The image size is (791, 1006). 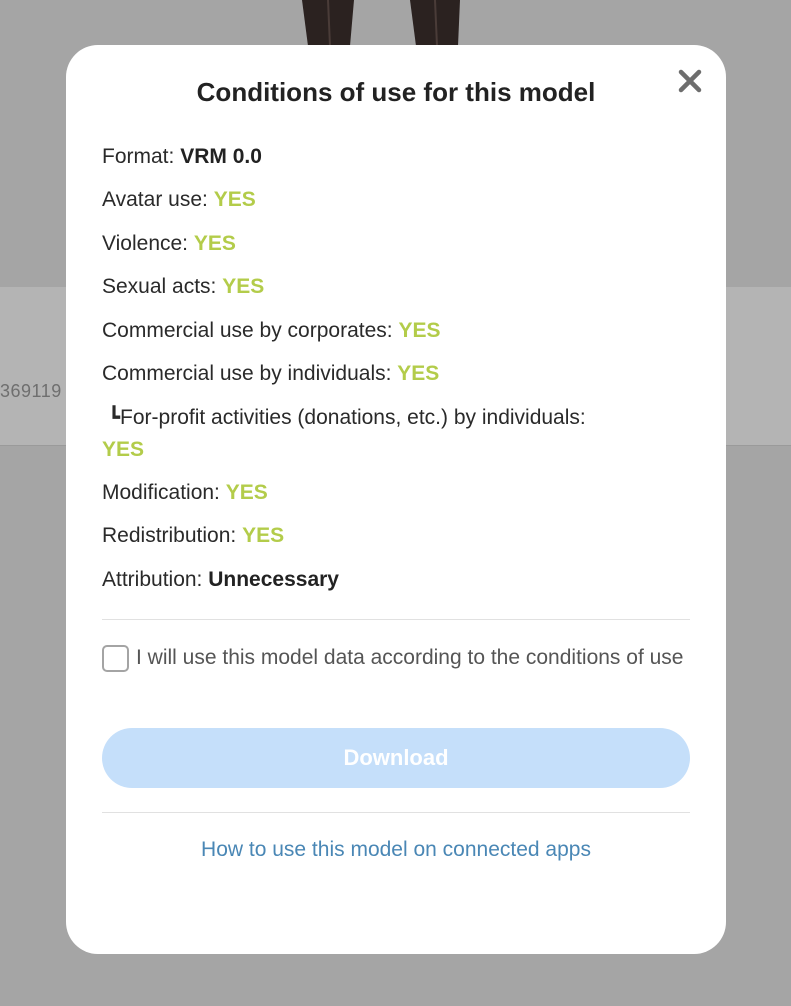 What do you see at coordinates (164, 492) in the screenshot?
I see `condition-label: Modification:` at bounding box center [164, 492].